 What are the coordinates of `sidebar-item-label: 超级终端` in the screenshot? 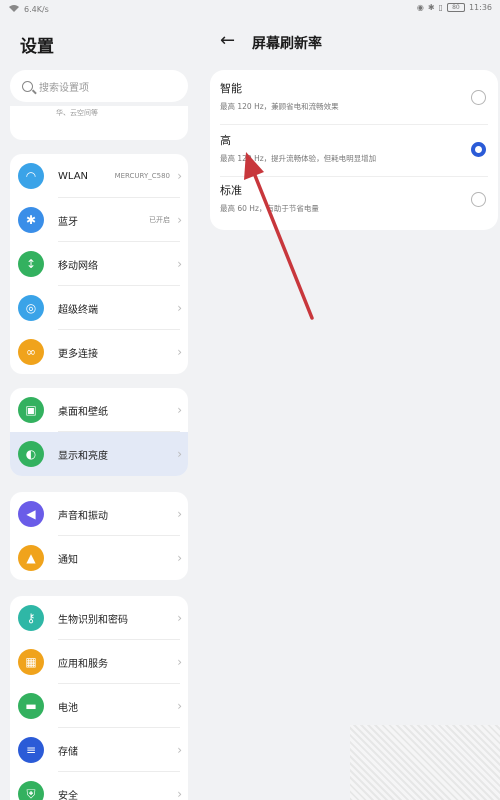 It's located at (78, 310).